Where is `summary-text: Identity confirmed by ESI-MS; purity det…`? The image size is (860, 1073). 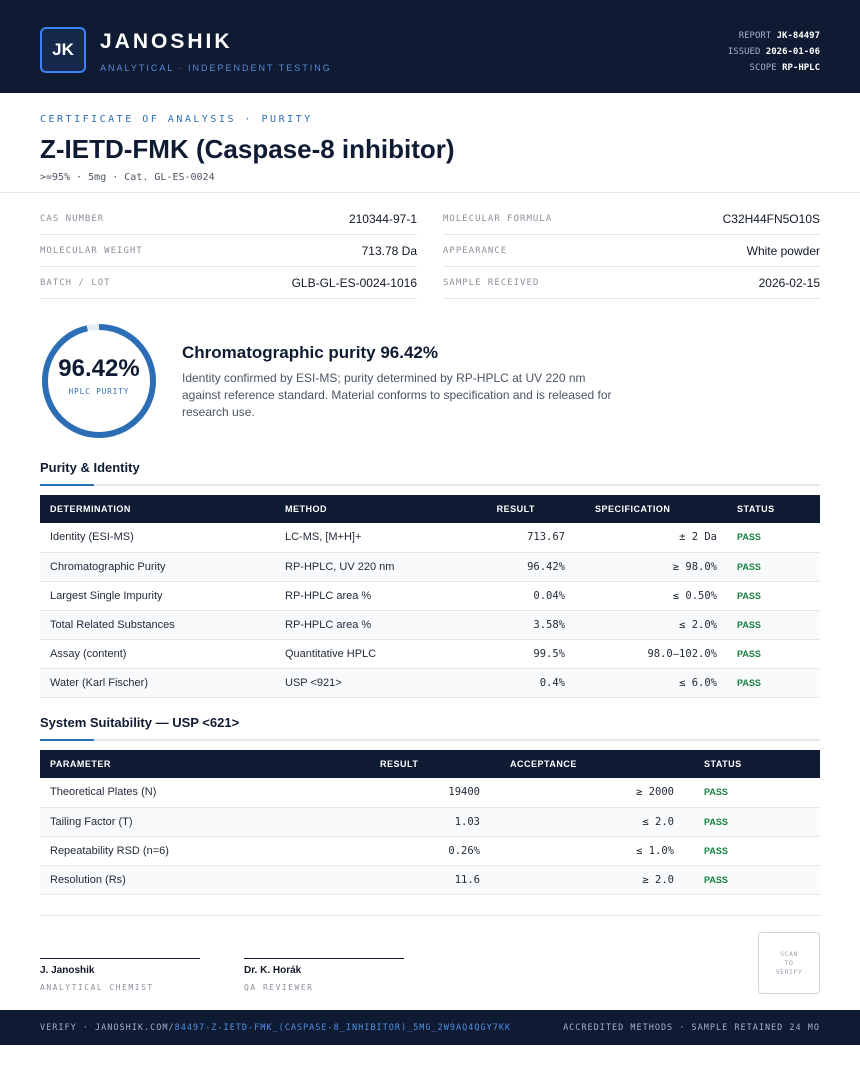 summary-text: Identity confirmed by ESI-MS; purity det… is located at coordinates (397, 395).